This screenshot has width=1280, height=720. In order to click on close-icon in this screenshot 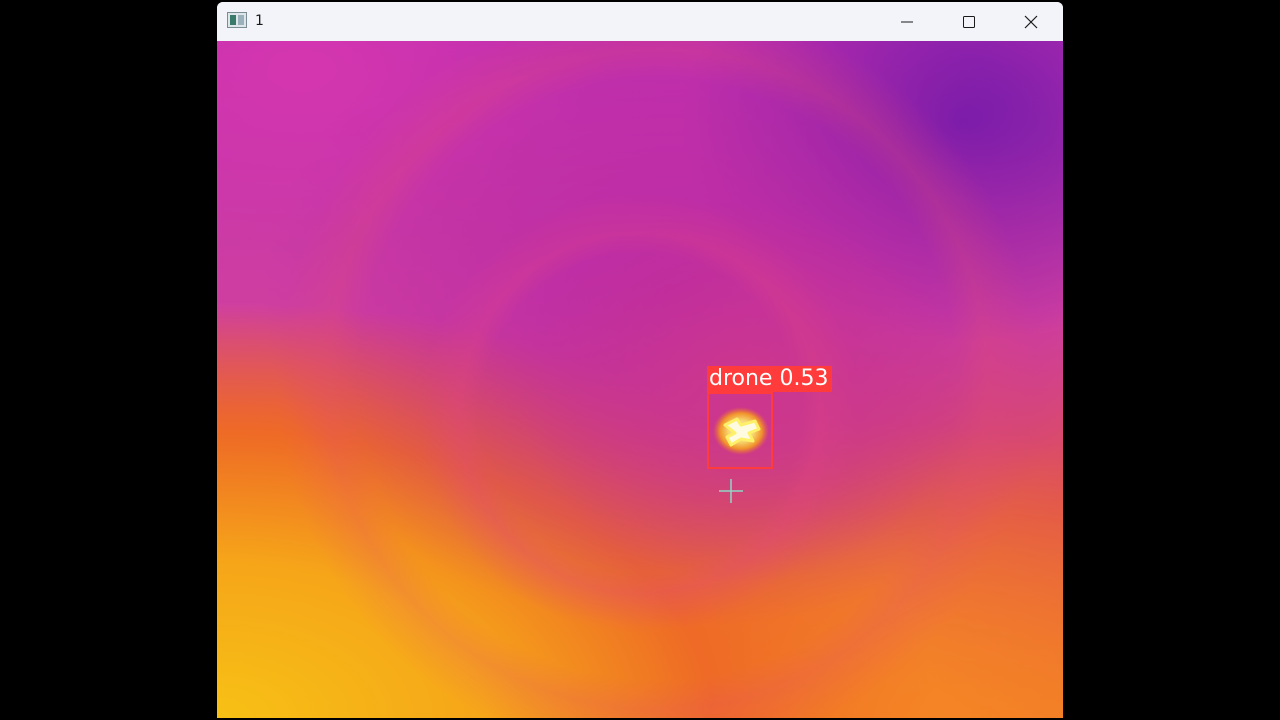, I will do `click(1031, 21)`.